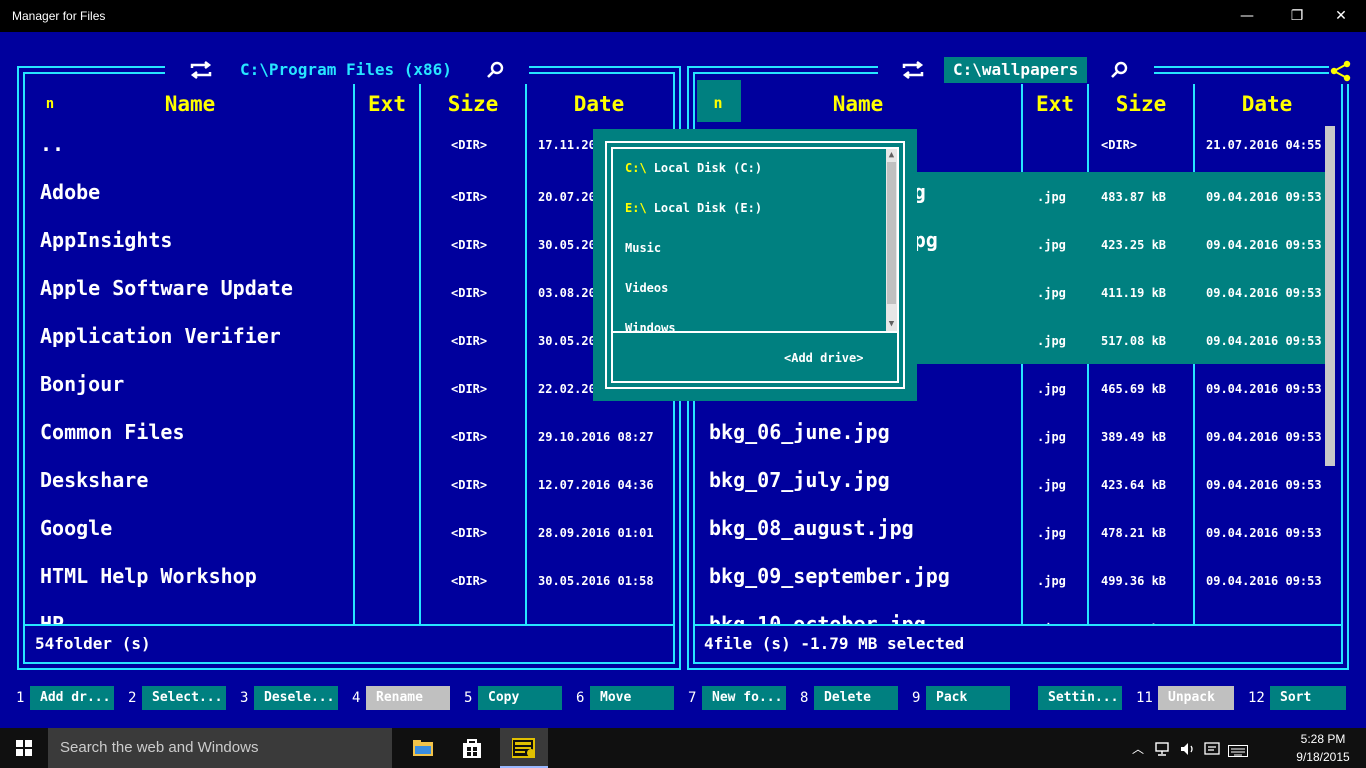 Image resolution: width=1366 pixels, height=768 pixels. I want to click on drive-letter: E:\, so click(636, 208).